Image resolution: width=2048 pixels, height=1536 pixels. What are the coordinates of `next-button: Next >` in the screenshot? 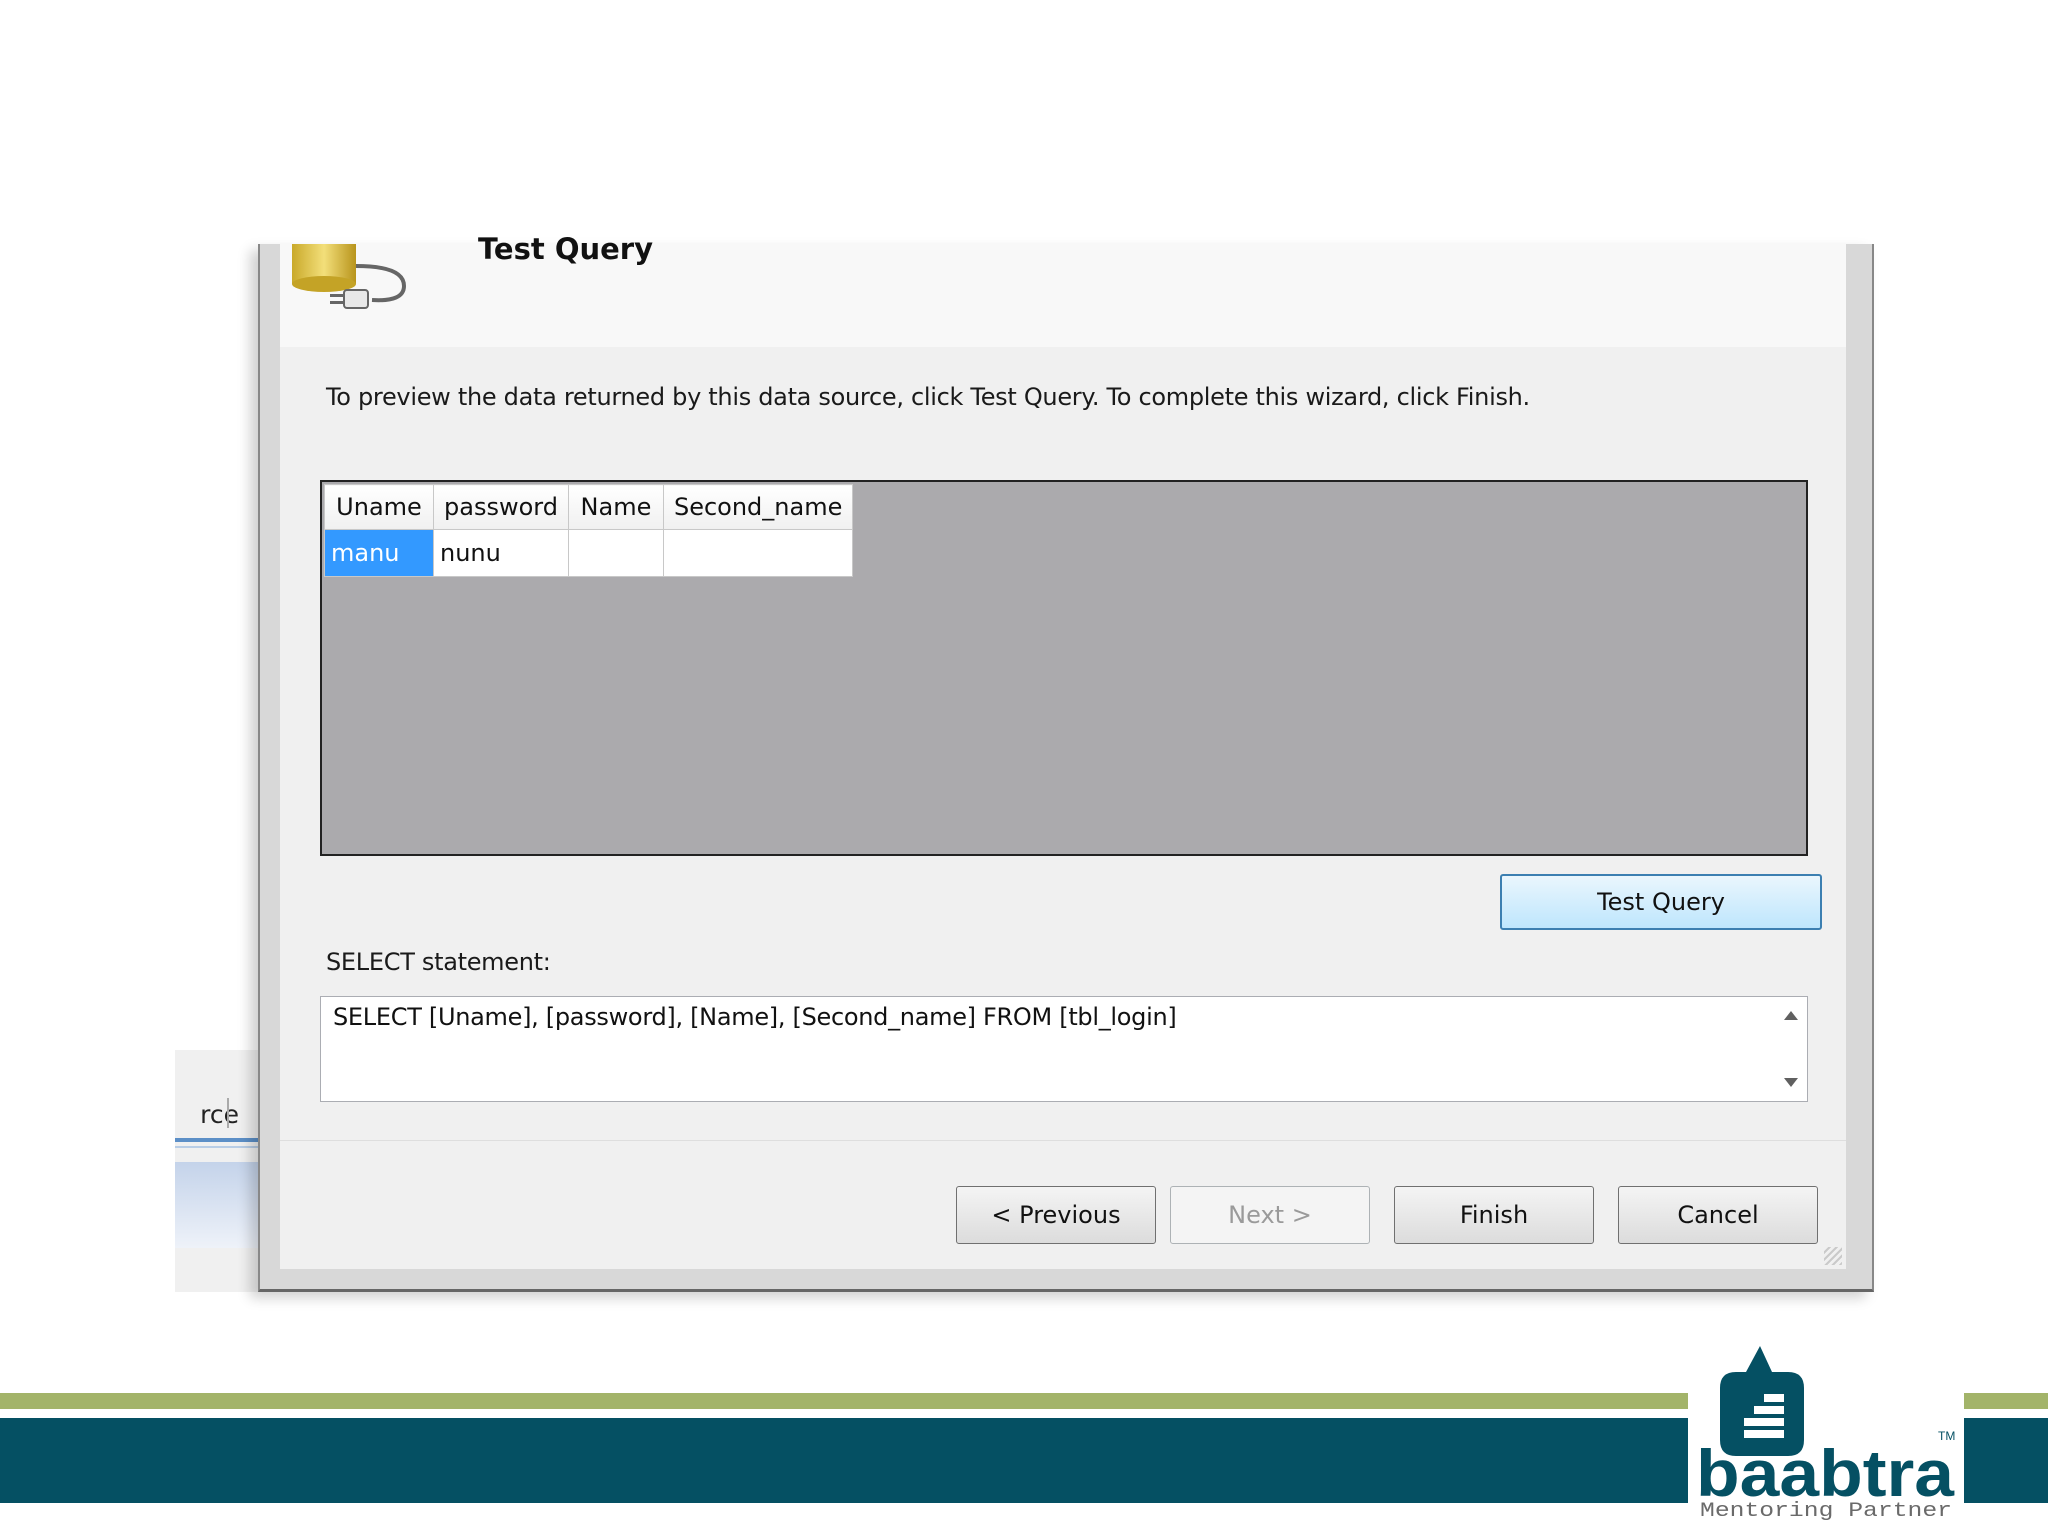 It's located at (1270, 1215).